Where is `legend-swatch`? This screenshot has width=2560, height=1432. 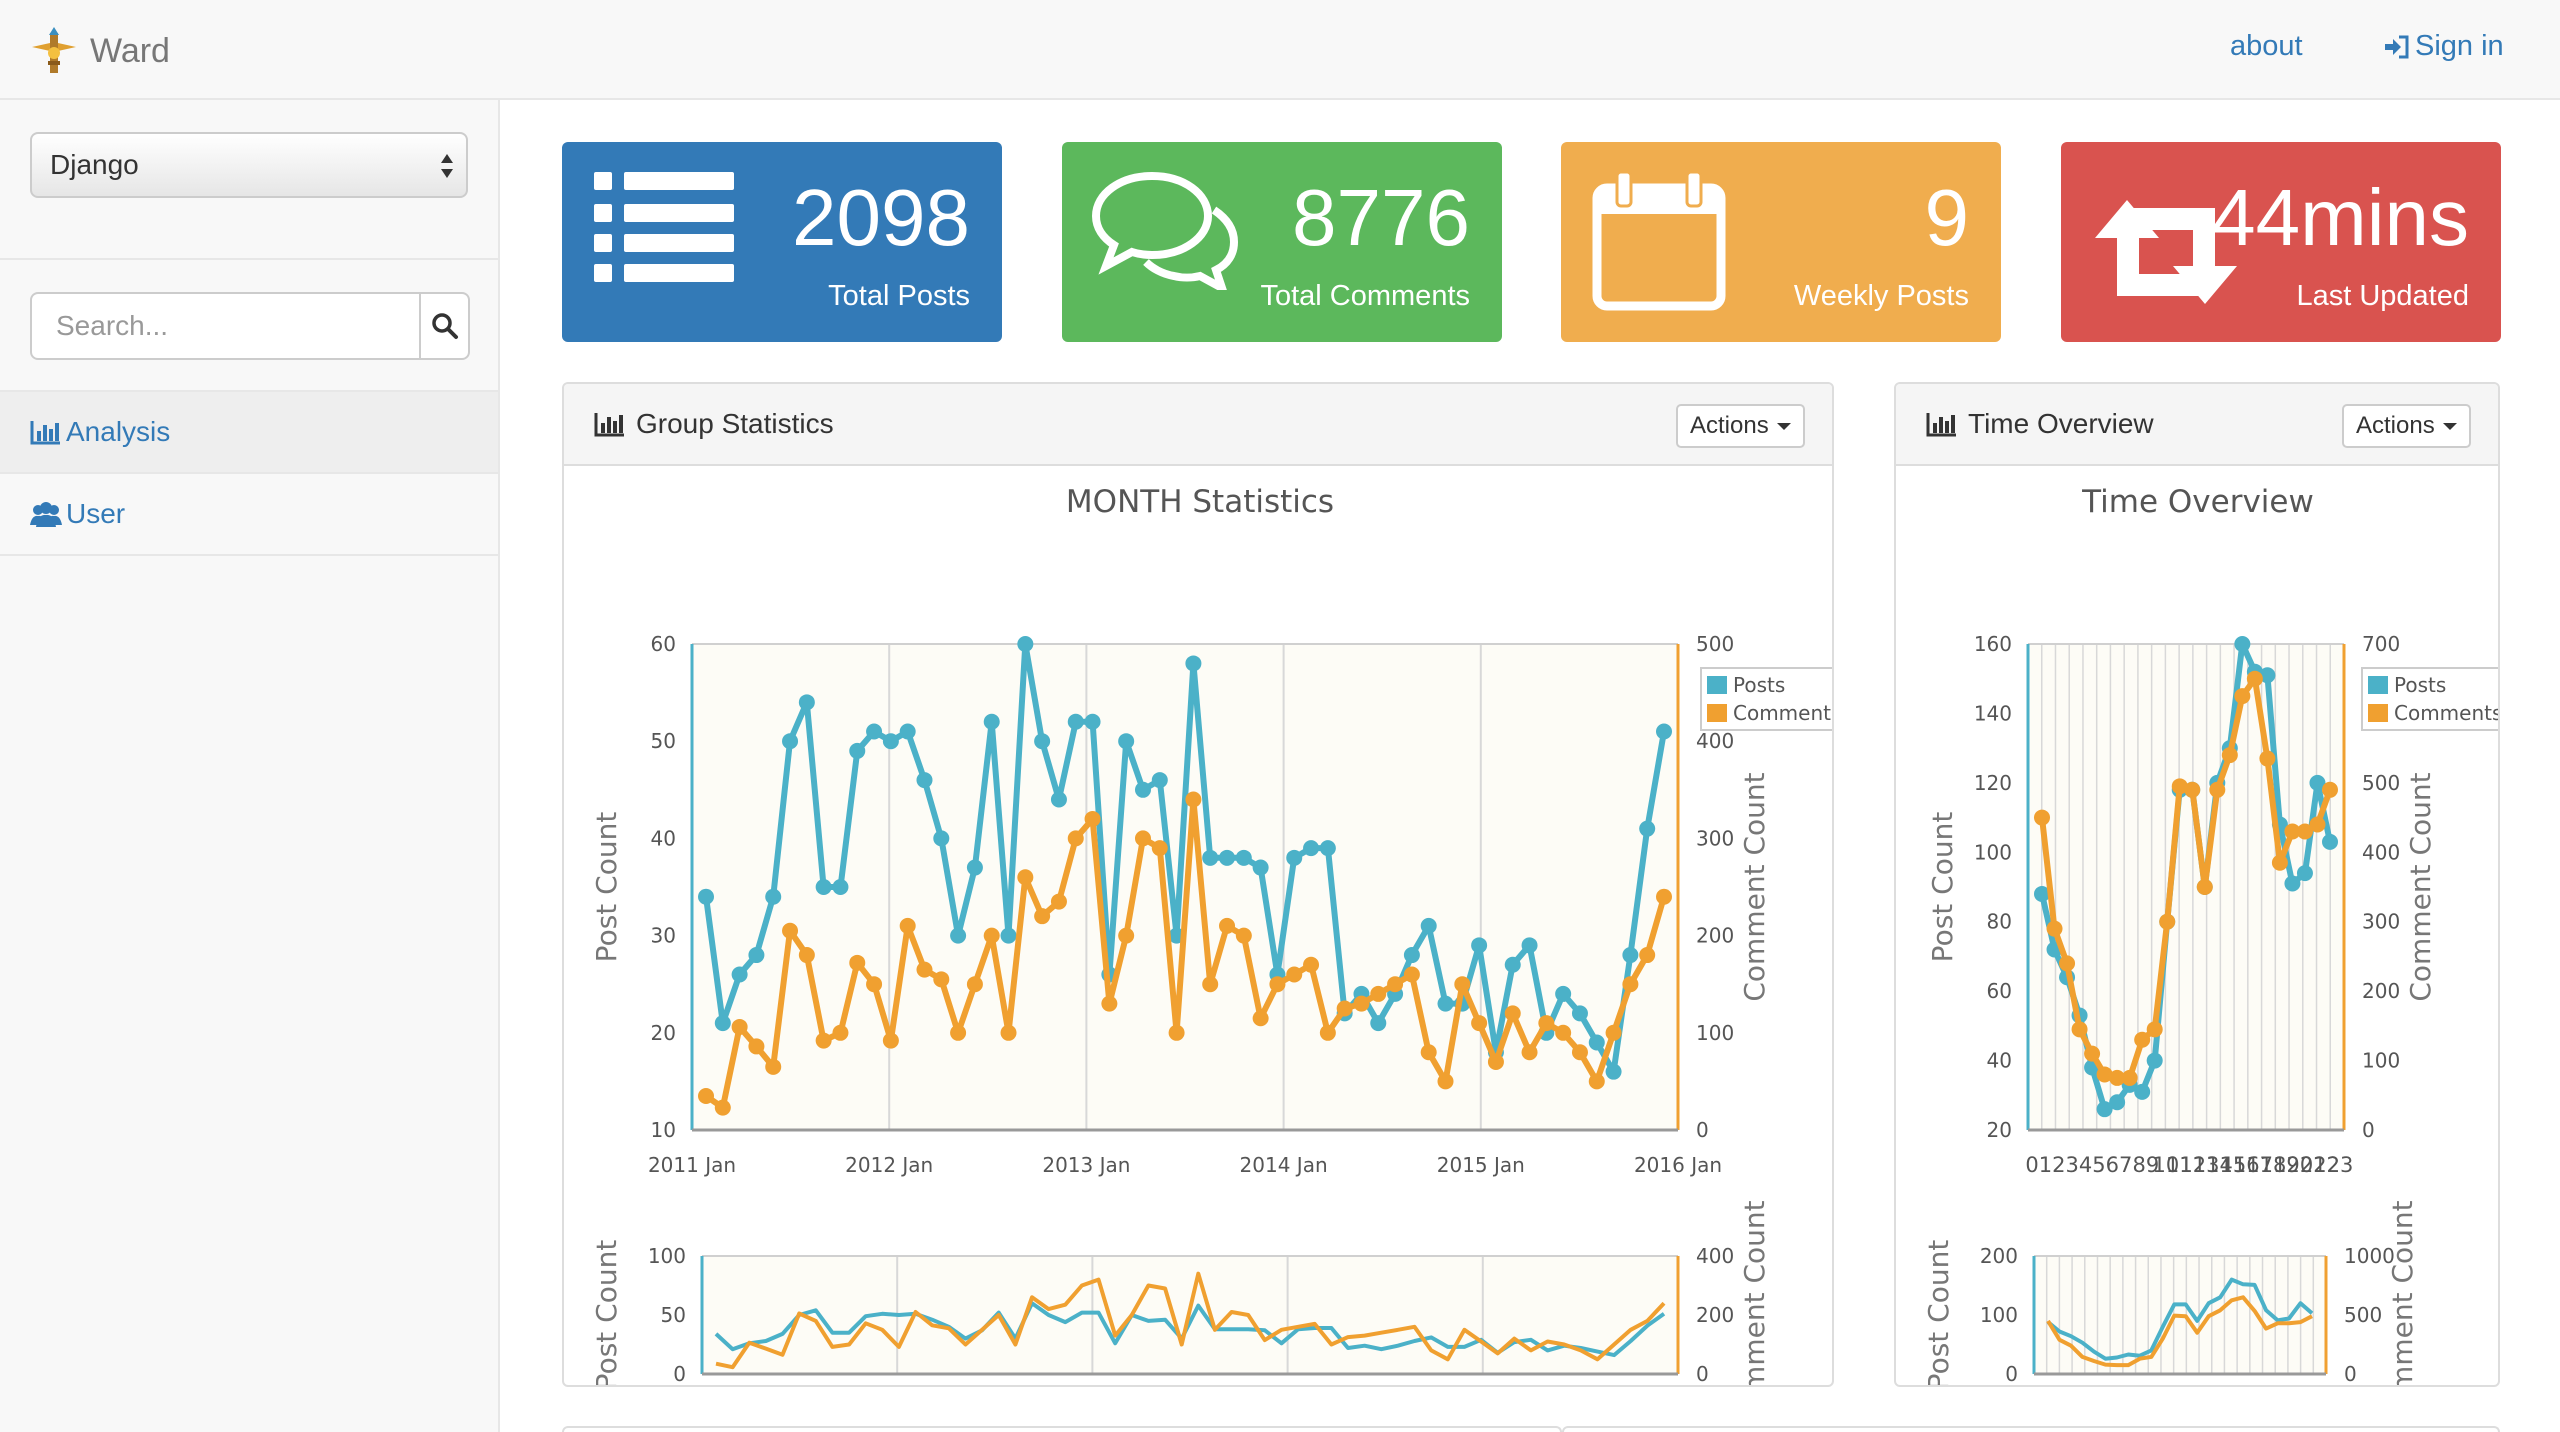
legend-swatch is located at coordinates (2378, 685).